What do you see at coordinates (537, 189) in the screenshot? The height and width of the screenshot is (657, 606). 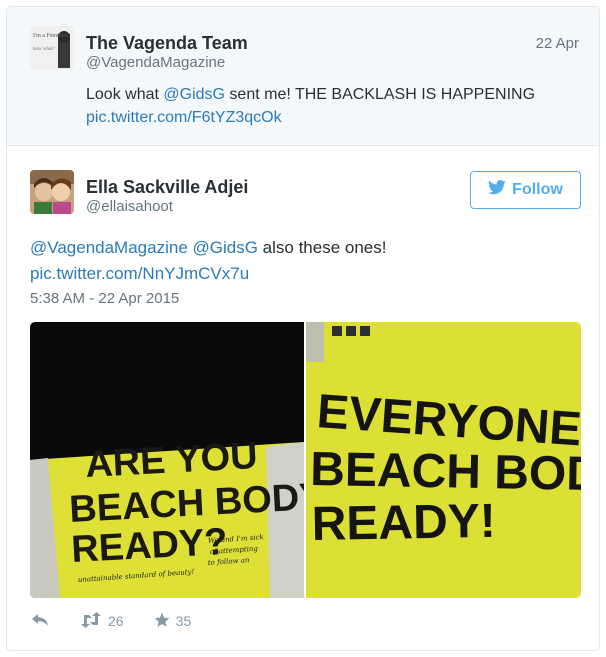 I see `follow-label: Follow` at bounding box center [537, 189].